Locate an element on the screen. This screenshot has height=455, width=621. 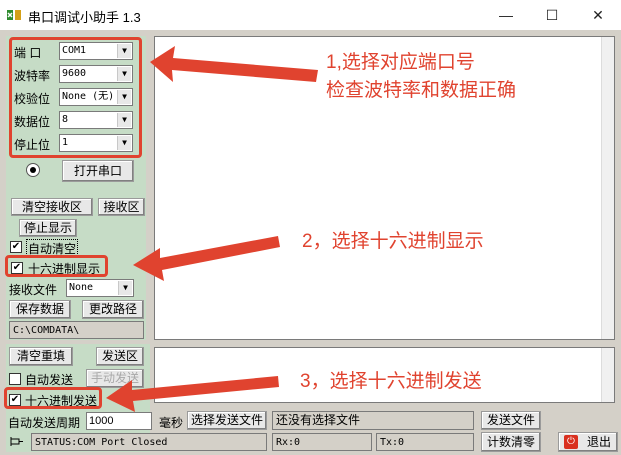
maximize-button: ☐ is located at coordinates (552, 15).